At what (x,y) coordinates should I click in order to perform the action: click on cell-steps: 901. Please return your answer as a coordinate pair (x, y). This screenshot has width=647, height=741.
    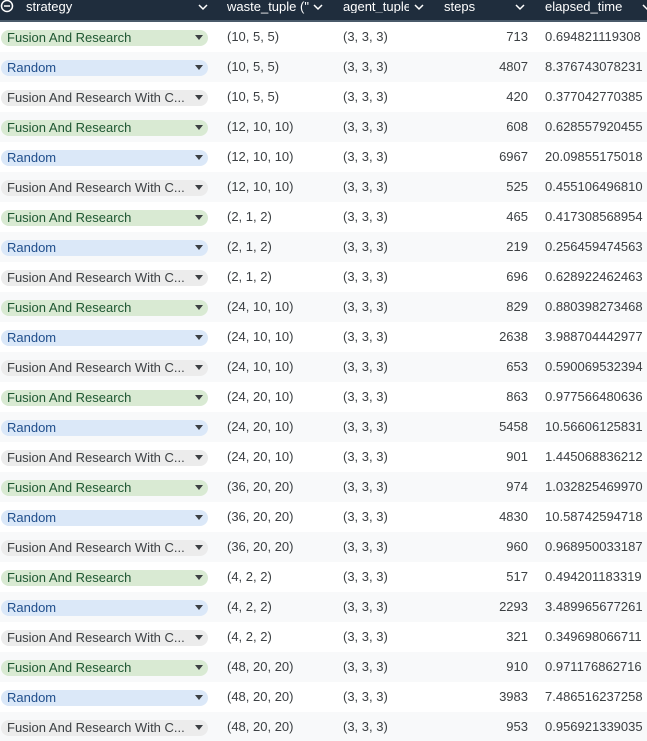
    Looking at the image, I should click on (484, 457).